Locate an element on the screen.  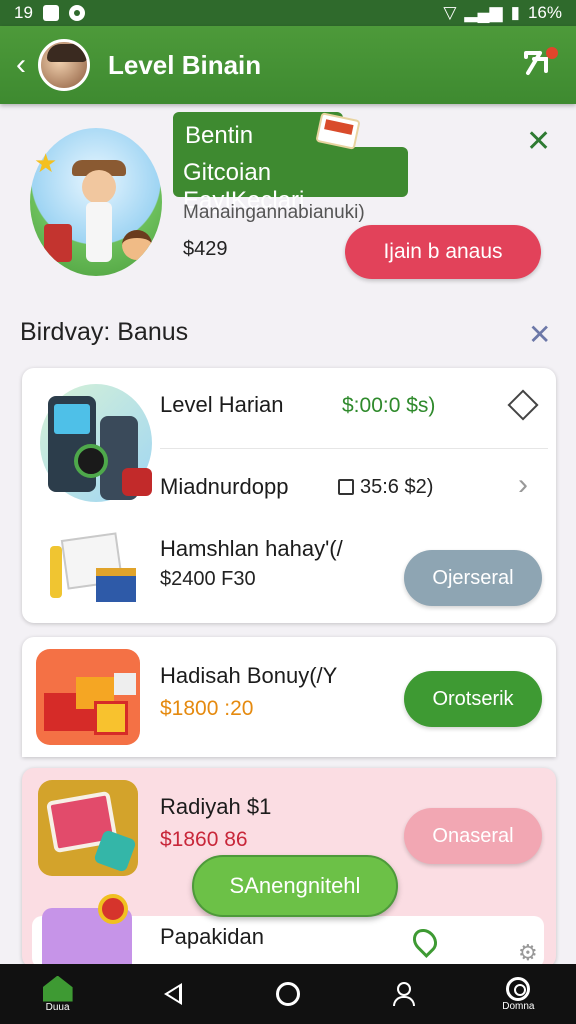
people-icon is located at coordinates (403, 994).